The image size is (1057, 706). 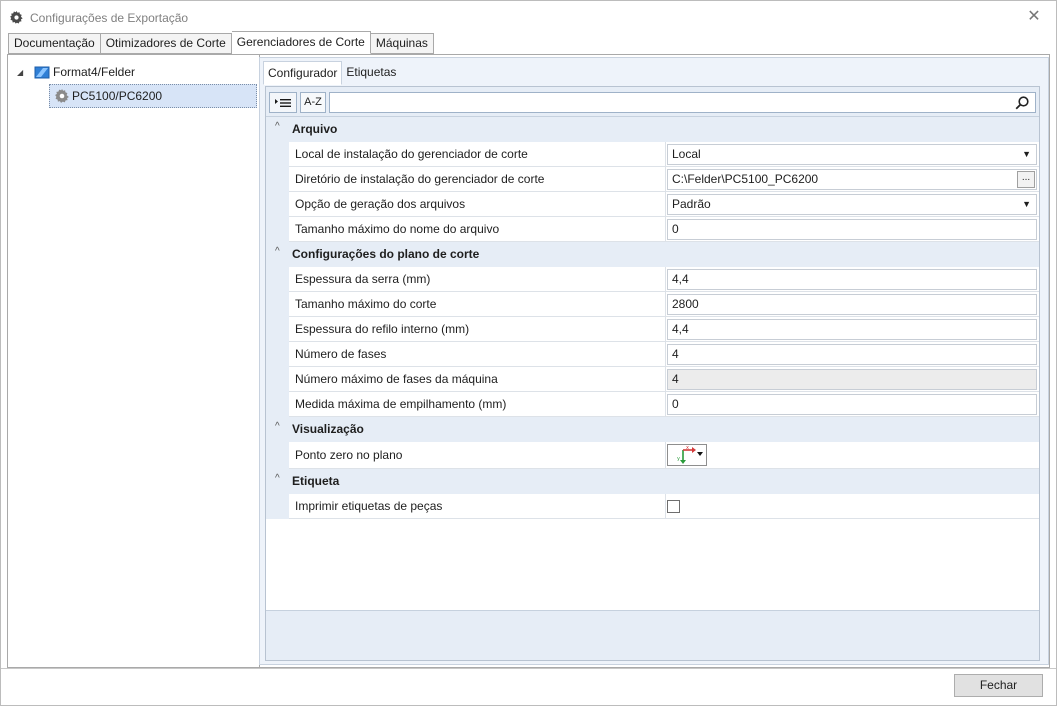 What do you see at coordinates (687, 448) in the screenshot?
I see `svg-text: x` at bounding box center [687, 448].